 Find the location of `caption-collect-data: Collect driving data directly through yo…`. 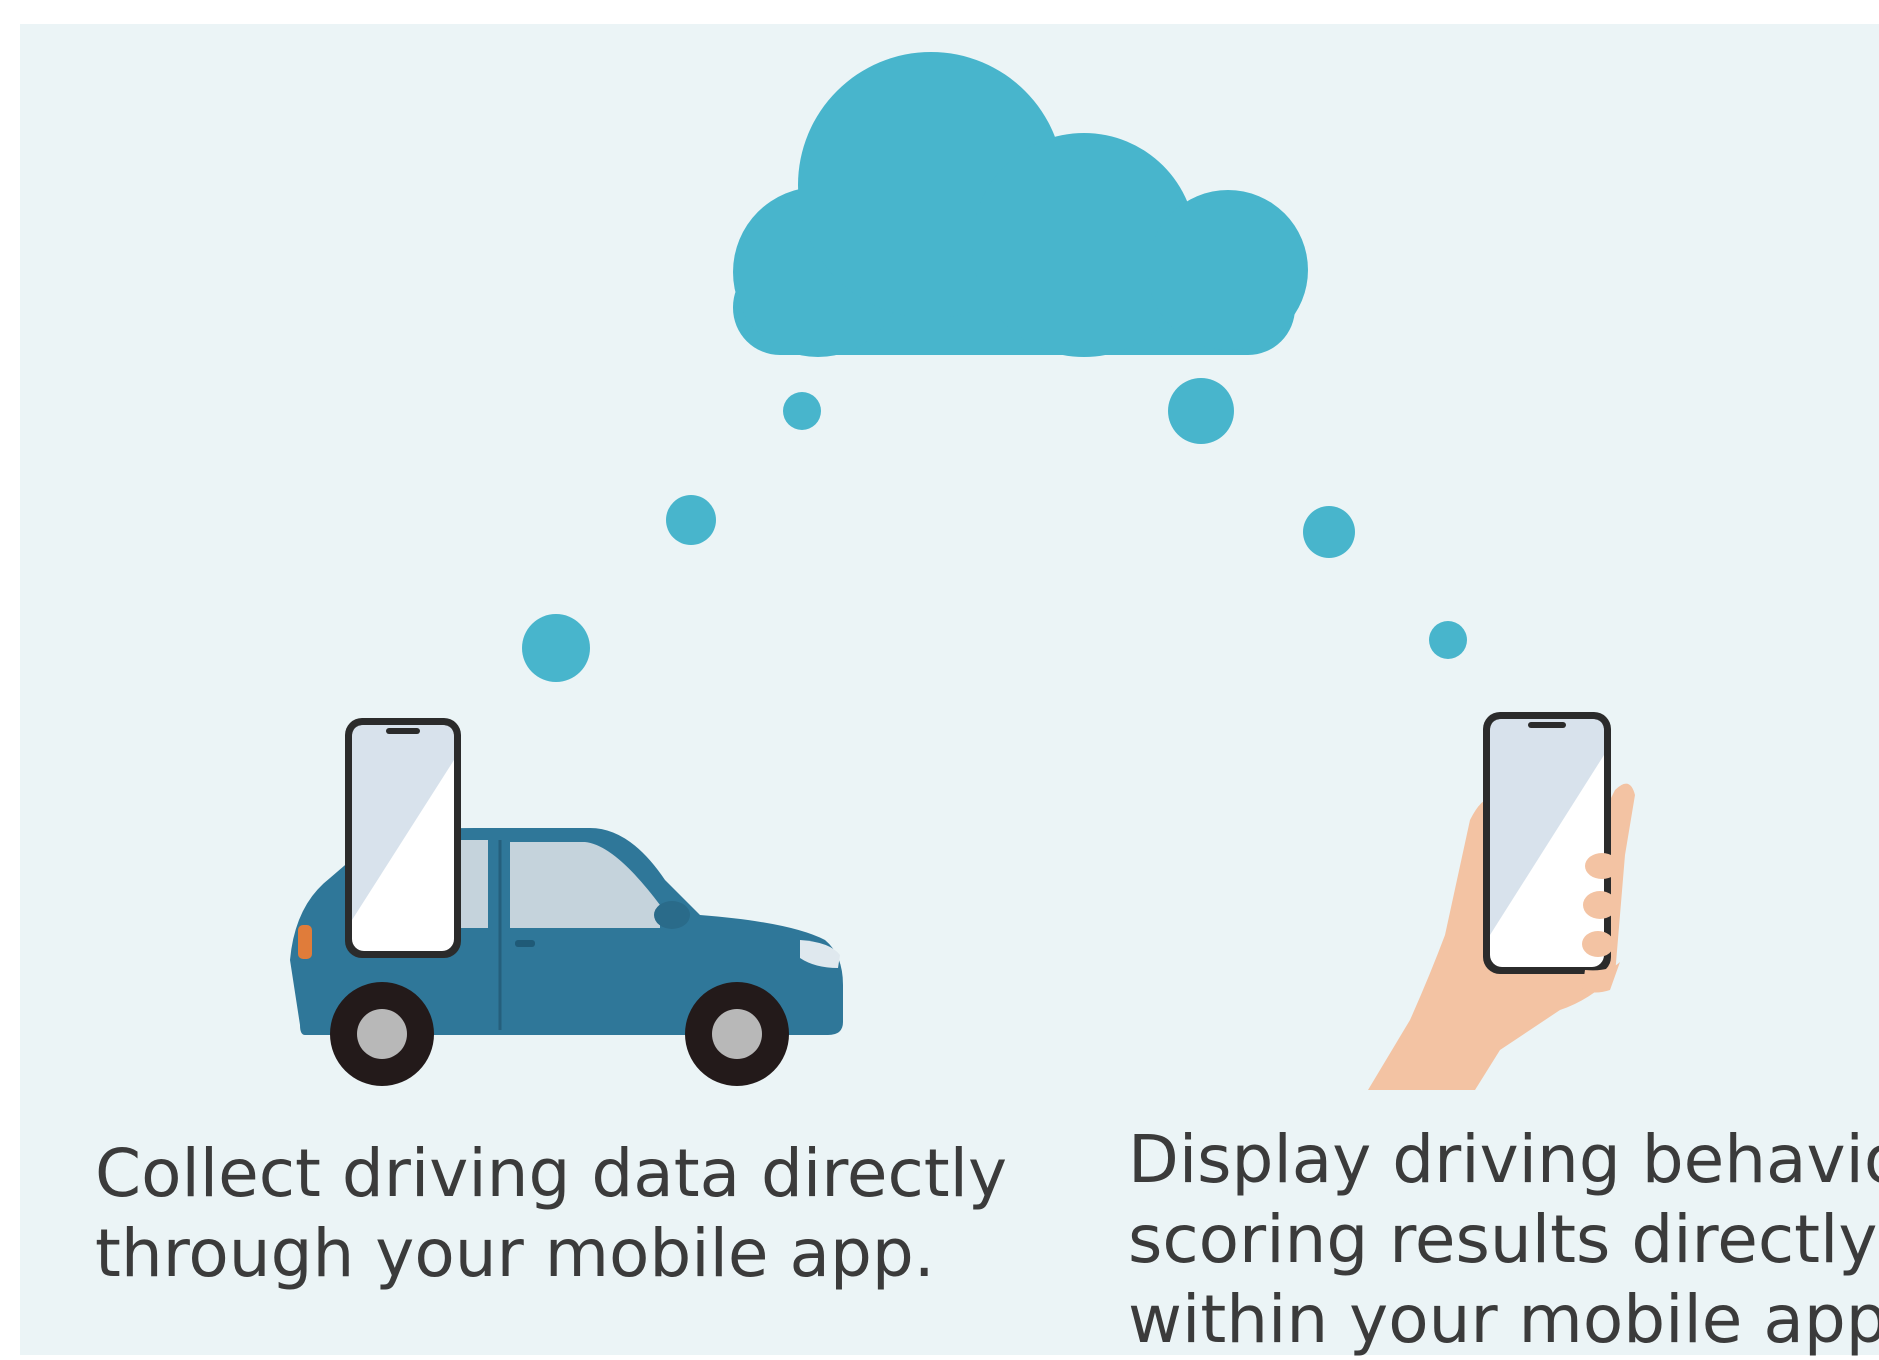

caption-collect-data: Collect driving data directly through yo… is located at coordinates (551, 1214).